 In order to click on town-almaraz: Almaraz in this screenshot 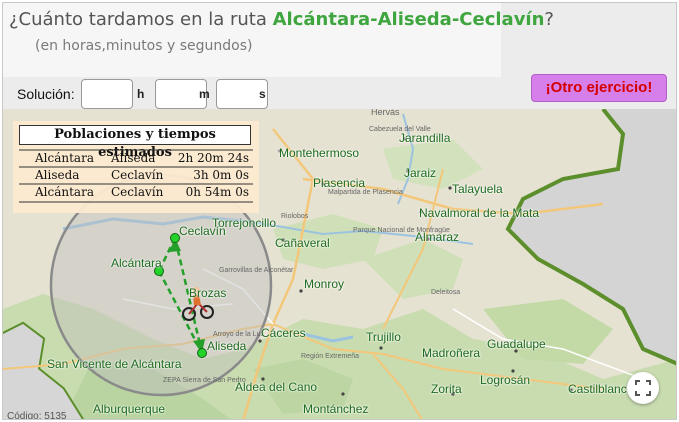, I will do `click(437, 237)`.